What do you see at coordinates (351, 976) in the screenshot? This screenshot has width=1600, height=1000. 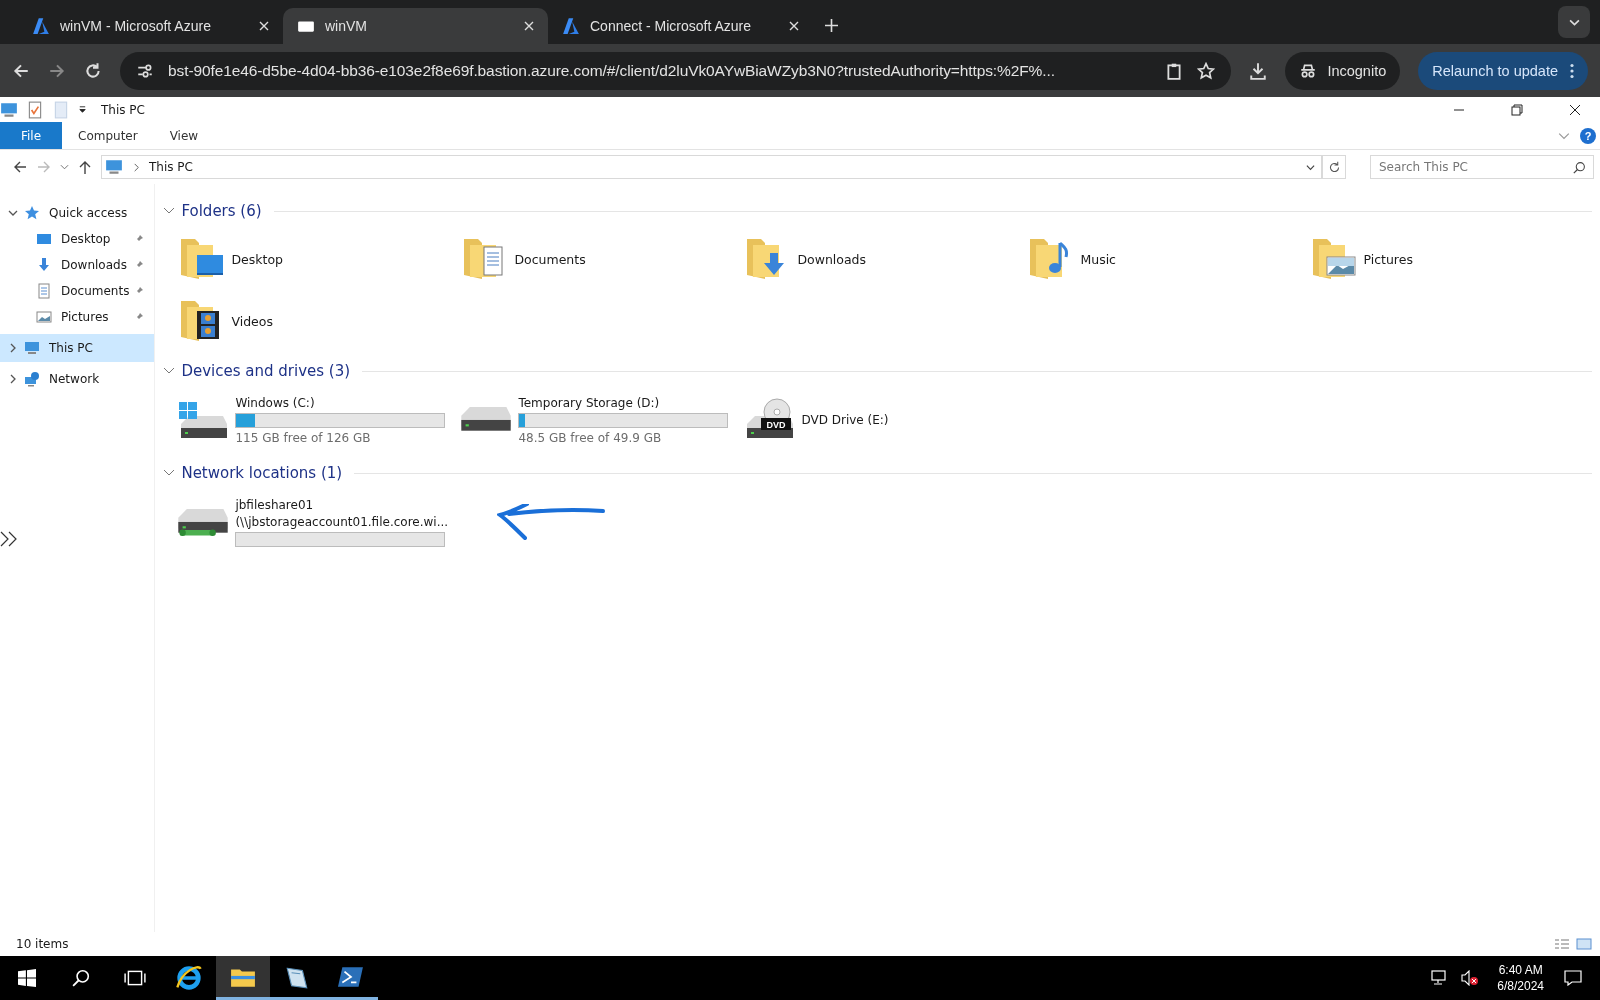 I see `terminal-icon` at bounding box center [351, 976].